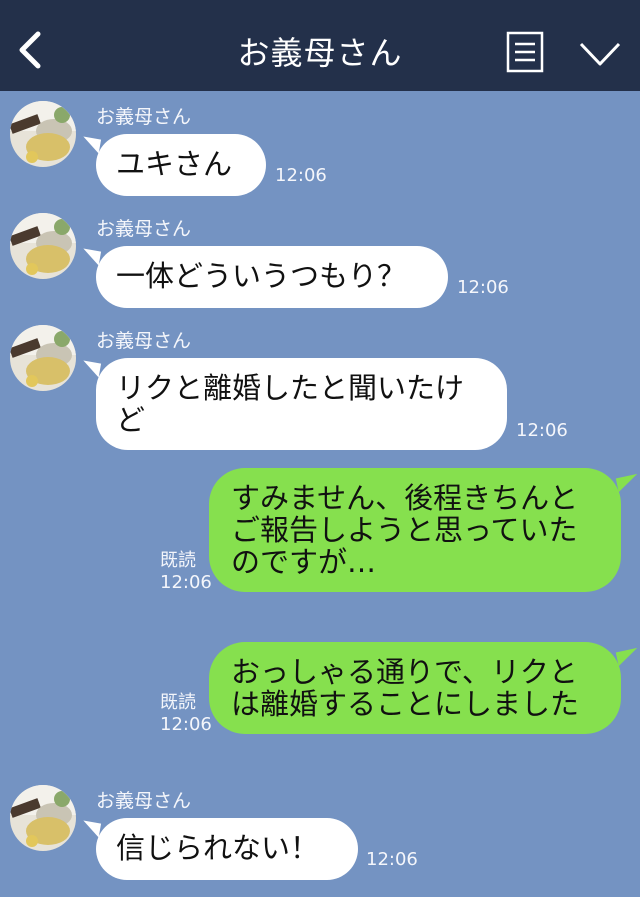 This screenshot has width=640, height=897. I want to click on incoming-message-bubble: ユキさん, so click(181, 165).